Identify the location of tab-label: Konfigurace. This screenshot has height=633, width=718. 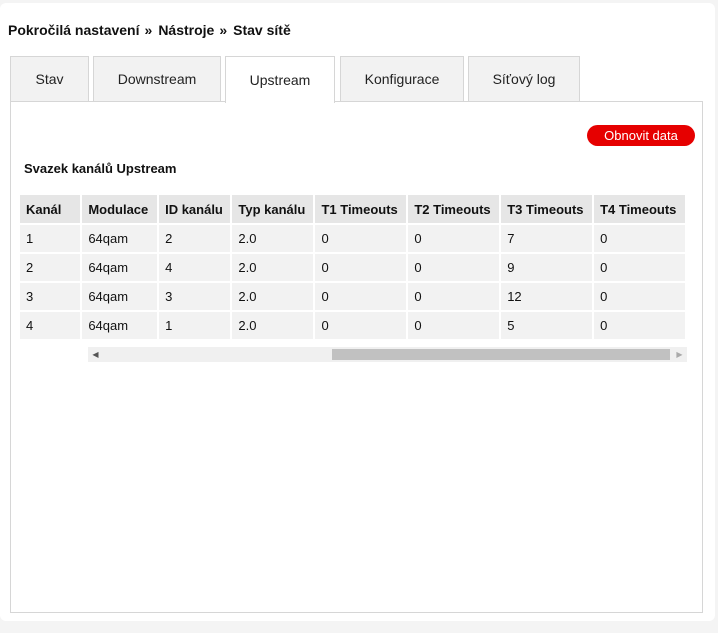
(402, 79).